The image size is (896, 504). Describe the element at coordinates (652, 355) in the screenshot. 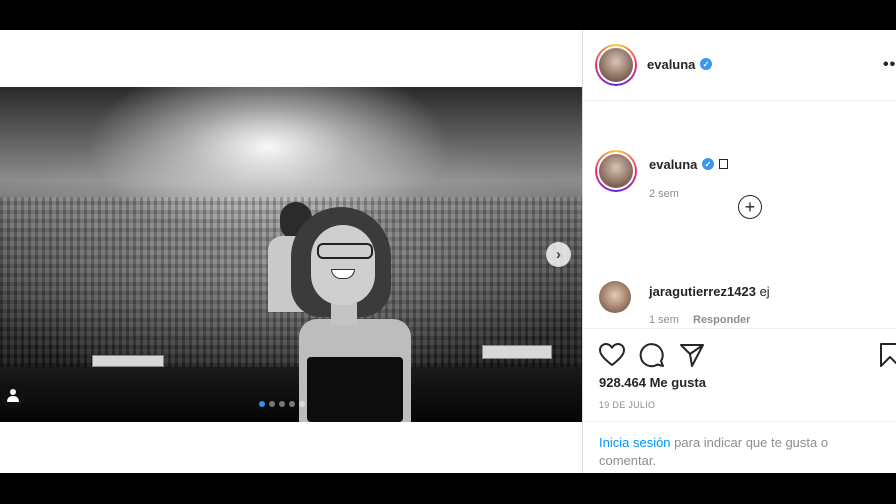

I see `comment-icon` at that location.